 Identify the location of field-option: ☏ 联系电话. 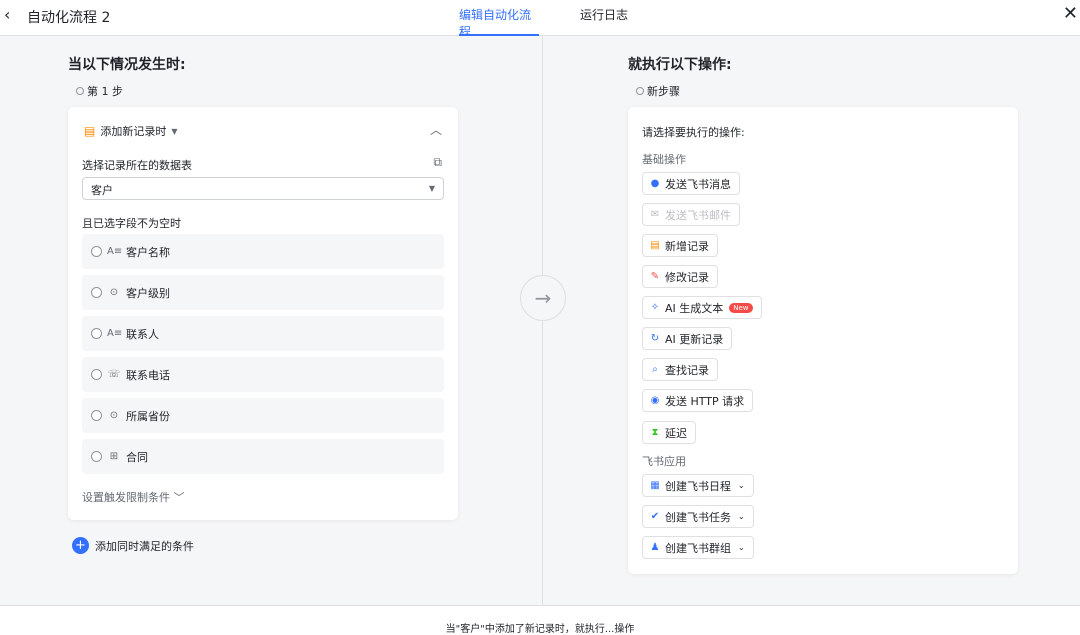
(263, 374).